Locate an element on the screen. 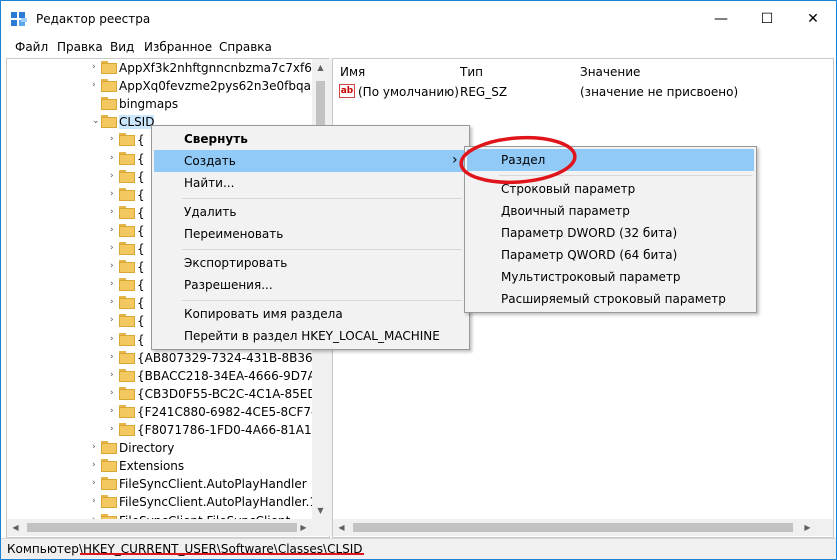  tree-item-label: AppXq0fevzme2pys62n3e0fbqa7pe is located at coordinates (224, 86).